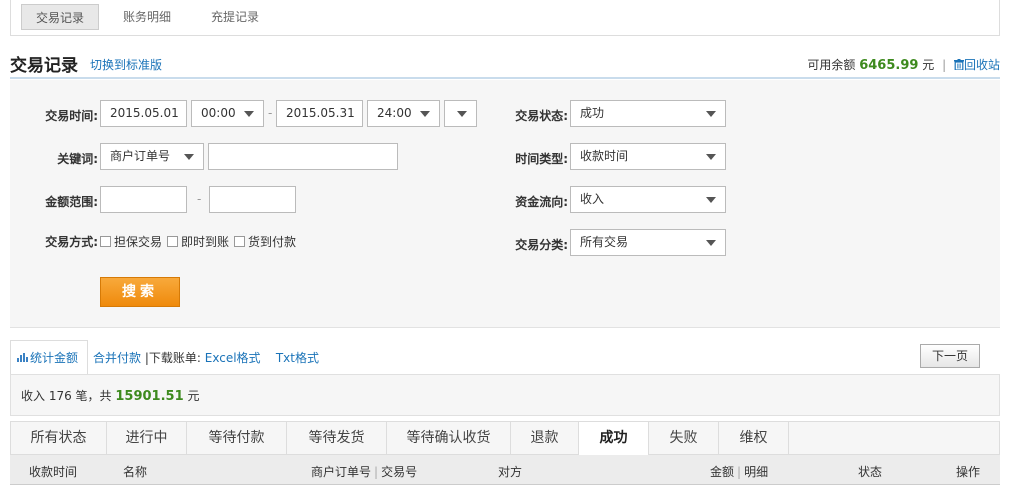 Image resolution: width=1012 pixels, height=495 pixels. What do you see at coordinates (968, 472) in the screenshot?
I see `col-header-action: 操作` at bounding box center [968, 472].